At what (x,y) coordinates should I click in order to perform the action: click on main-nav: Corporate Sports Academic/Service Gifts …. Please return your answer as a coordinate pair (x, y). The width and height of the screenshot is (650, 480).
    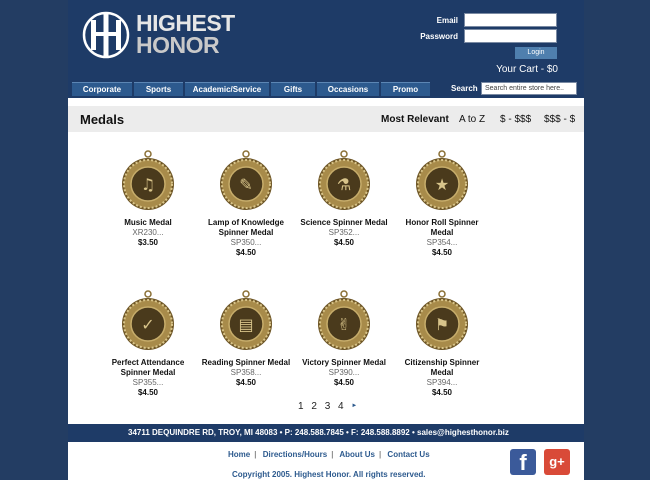
    Looking at the image, I should click on (326, 89).